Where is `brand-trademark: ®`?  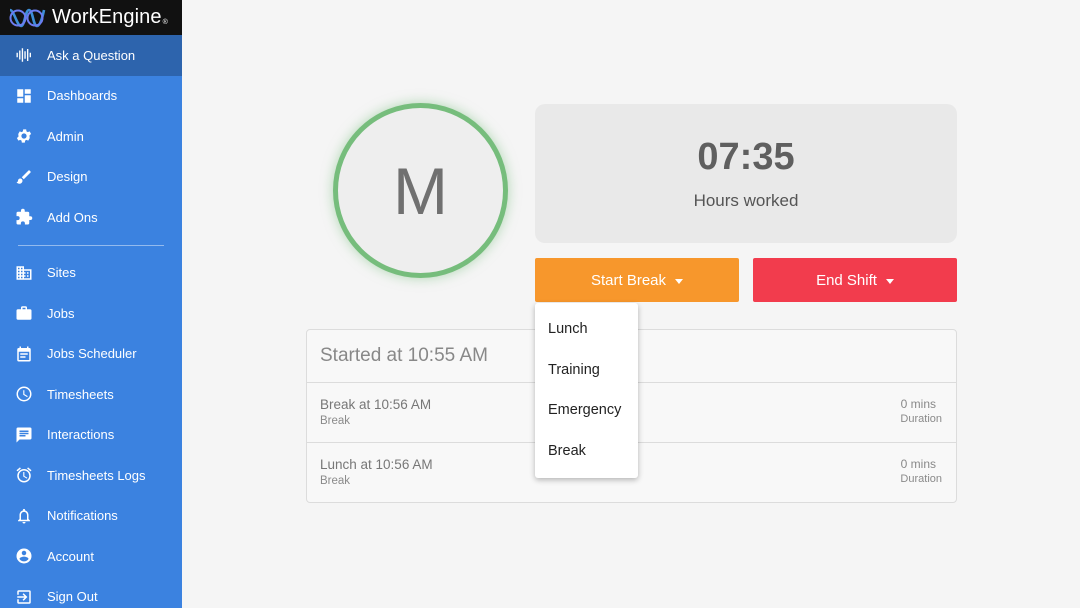
brand-trademark: ® is located at coordinates (165, 22).